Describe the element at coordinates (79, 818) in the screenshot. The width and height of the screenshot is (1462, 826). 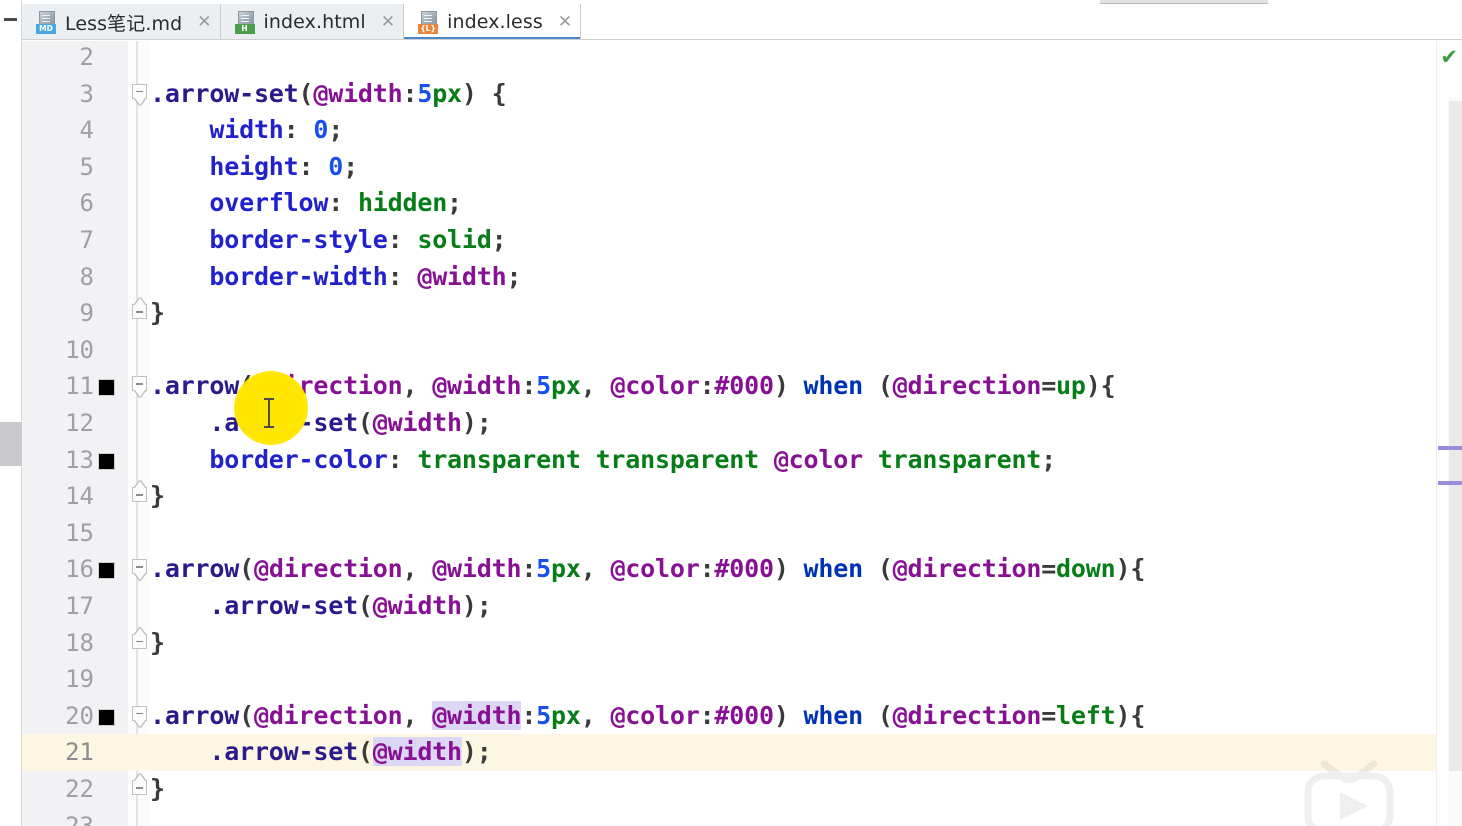
I see `line-number: 23` at that location.